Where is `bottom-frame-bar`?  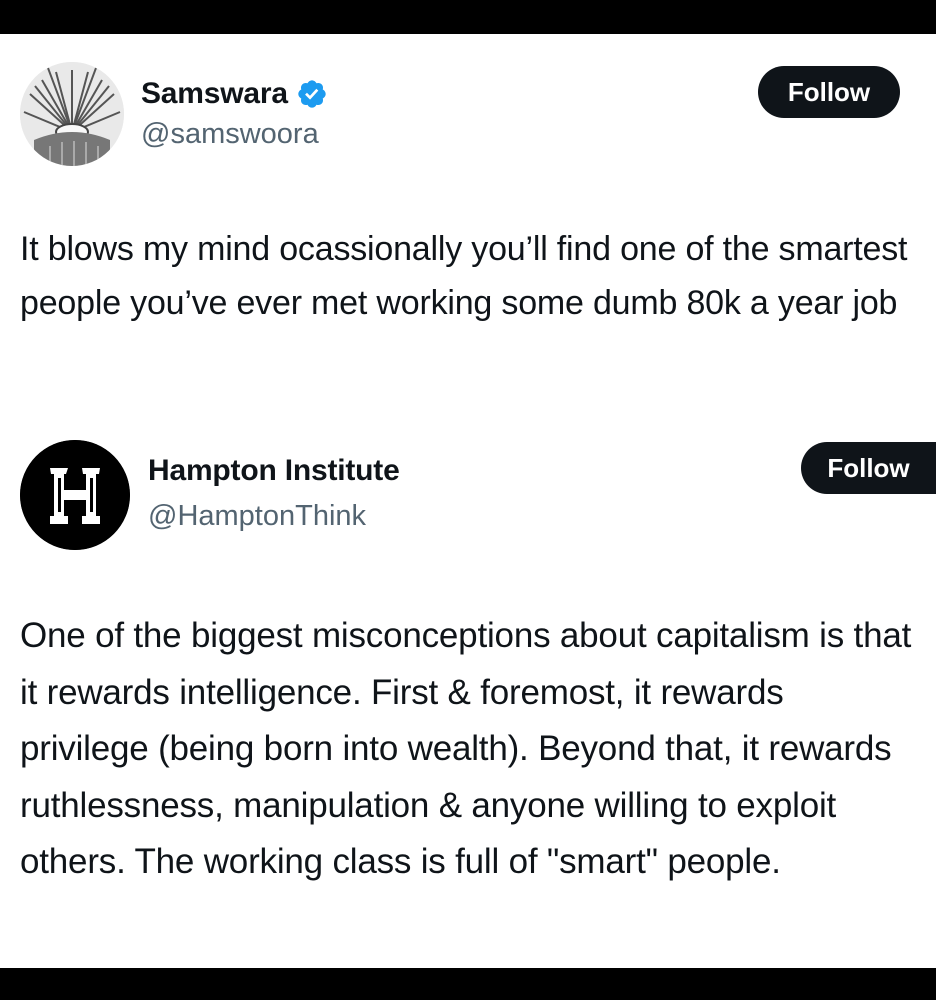 bottom-frame-bar is located at coordinates (468, 984).